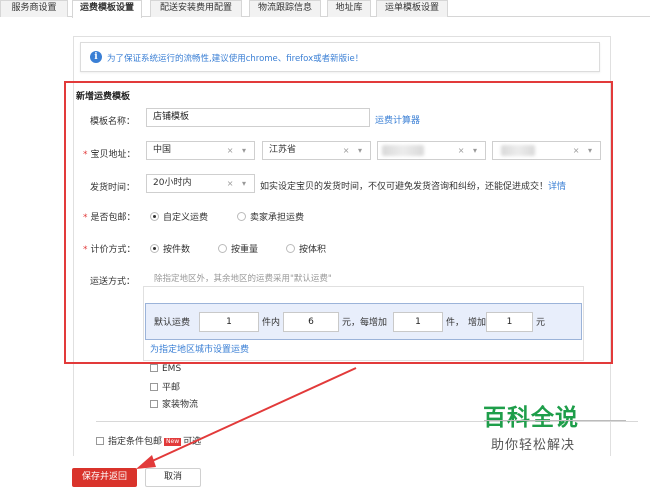 The height and width of the screenshot is (487, 650). Describe the element at coordinates (533, 445) in the screenshot. I see `watermark-subtitle: 助你轻松解决` at that location.